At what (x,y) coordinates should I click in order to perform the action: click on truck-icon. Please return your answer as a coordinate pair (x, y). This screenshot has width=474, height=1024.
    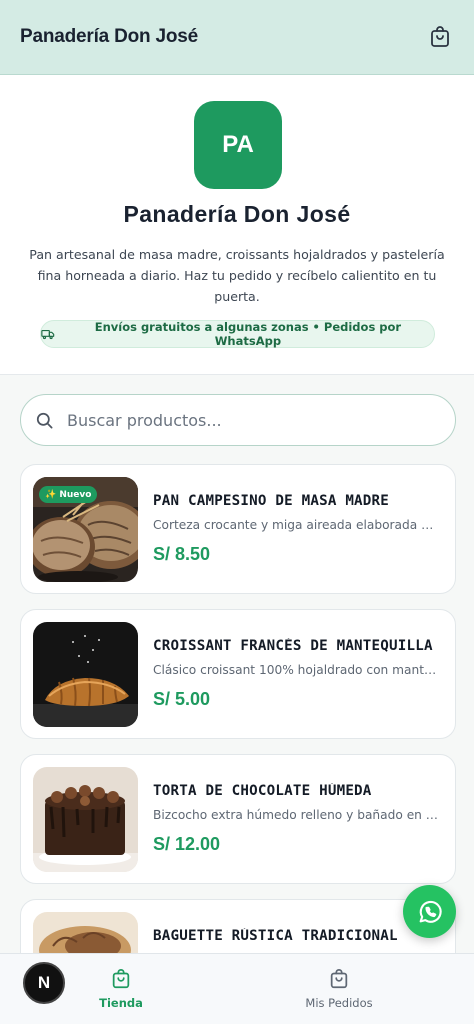
    Looking at the image, I should click on (48, 334).